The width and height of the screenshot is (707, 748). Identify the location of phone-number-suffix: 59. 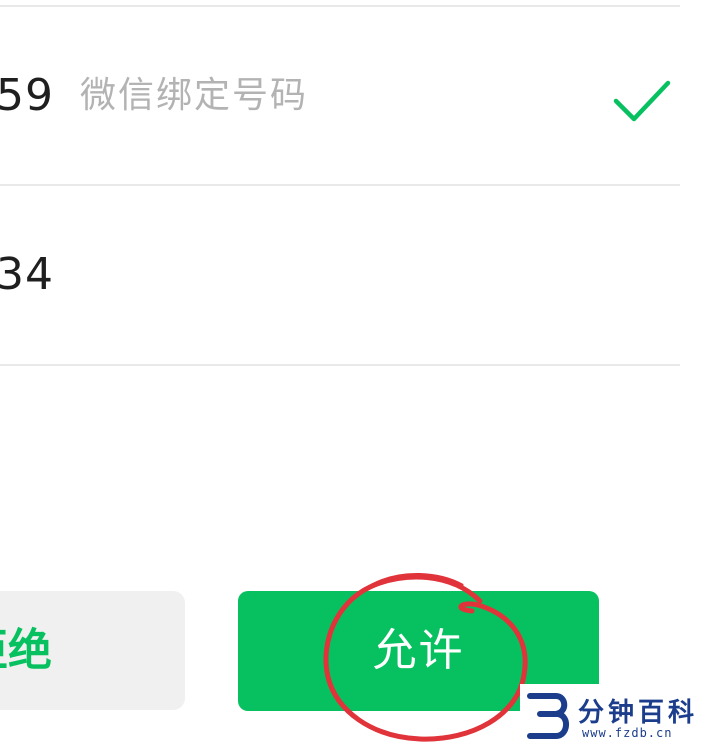
(27, 95).